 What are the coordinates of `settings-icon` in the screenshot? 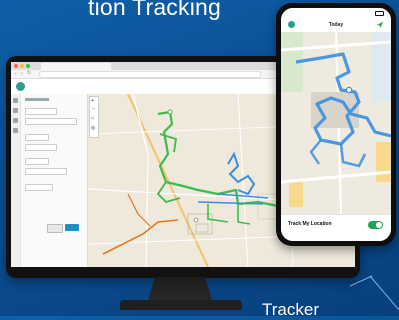 It's located at (15, 130).